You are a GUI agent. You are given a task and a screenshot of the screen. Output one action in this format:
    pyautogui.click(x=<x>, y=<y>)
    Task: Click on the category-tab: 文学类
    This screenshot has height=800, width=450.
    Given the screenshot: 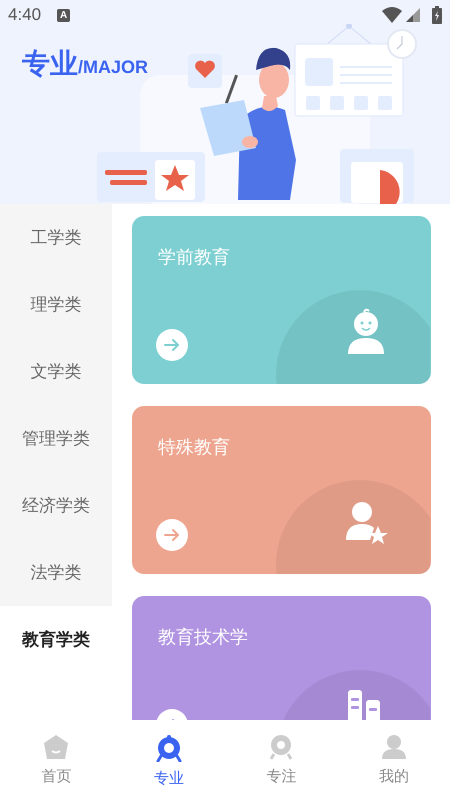 What is the action you would take?
    pyautogui.click(x=56, y=371)
    